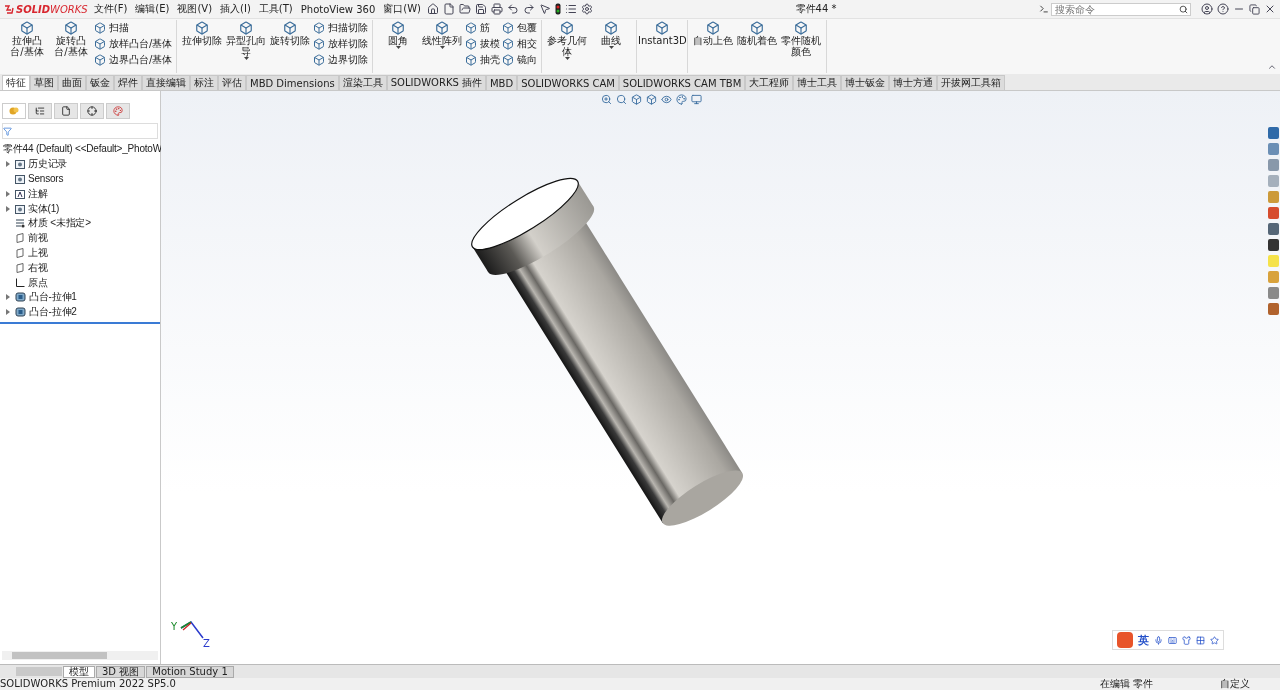 The image size is (1280, 690). Describe the element at coordinates (1158, 640) in the screenshot. I see `microphone-icon` at that location.